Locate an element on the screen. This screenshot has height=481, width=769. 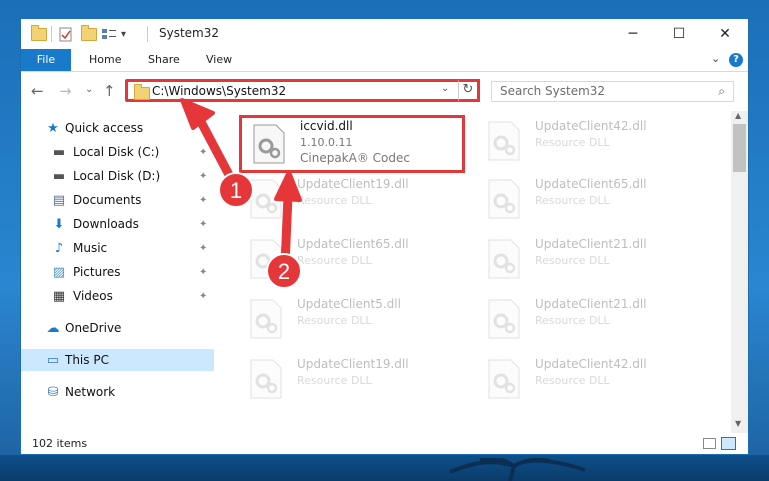
tab-home: Home is located at coordinates (105, 60).